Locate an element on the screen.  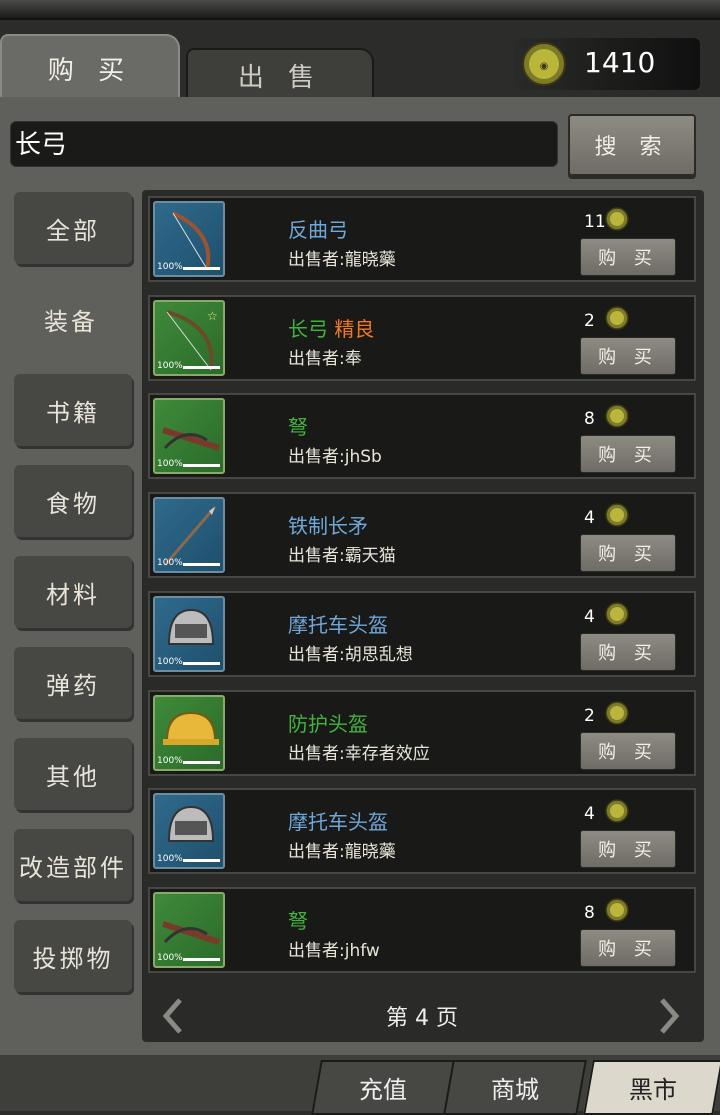
top-frame is located at coordinates (360, 10).